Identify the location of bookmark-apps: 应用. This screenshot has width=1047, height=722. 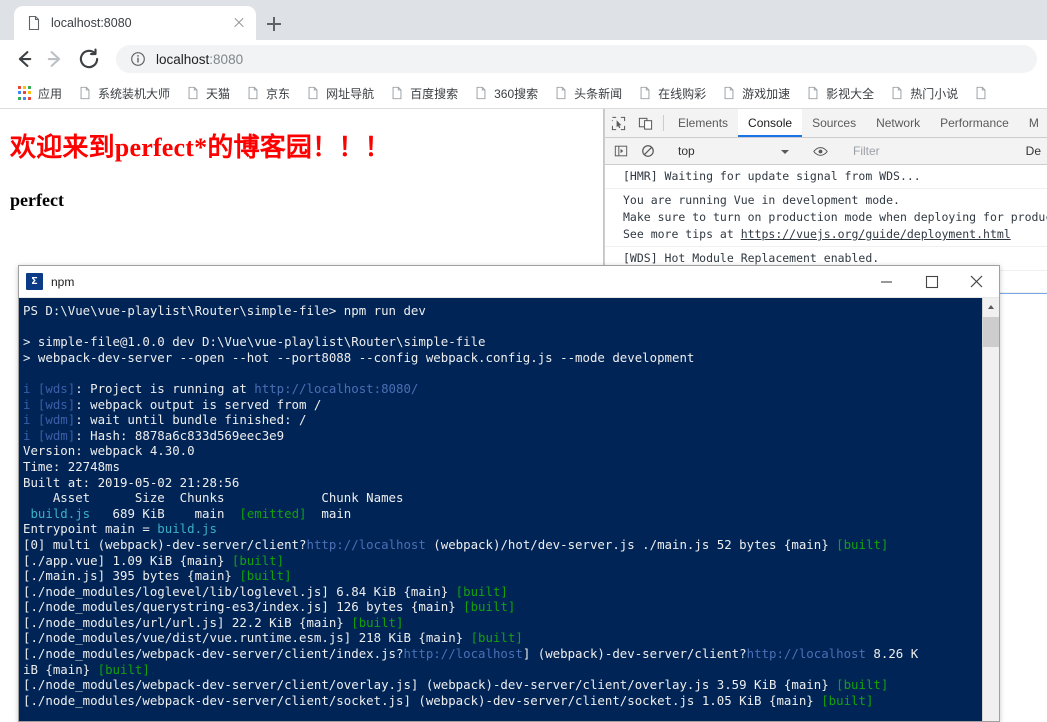
(40, 93).